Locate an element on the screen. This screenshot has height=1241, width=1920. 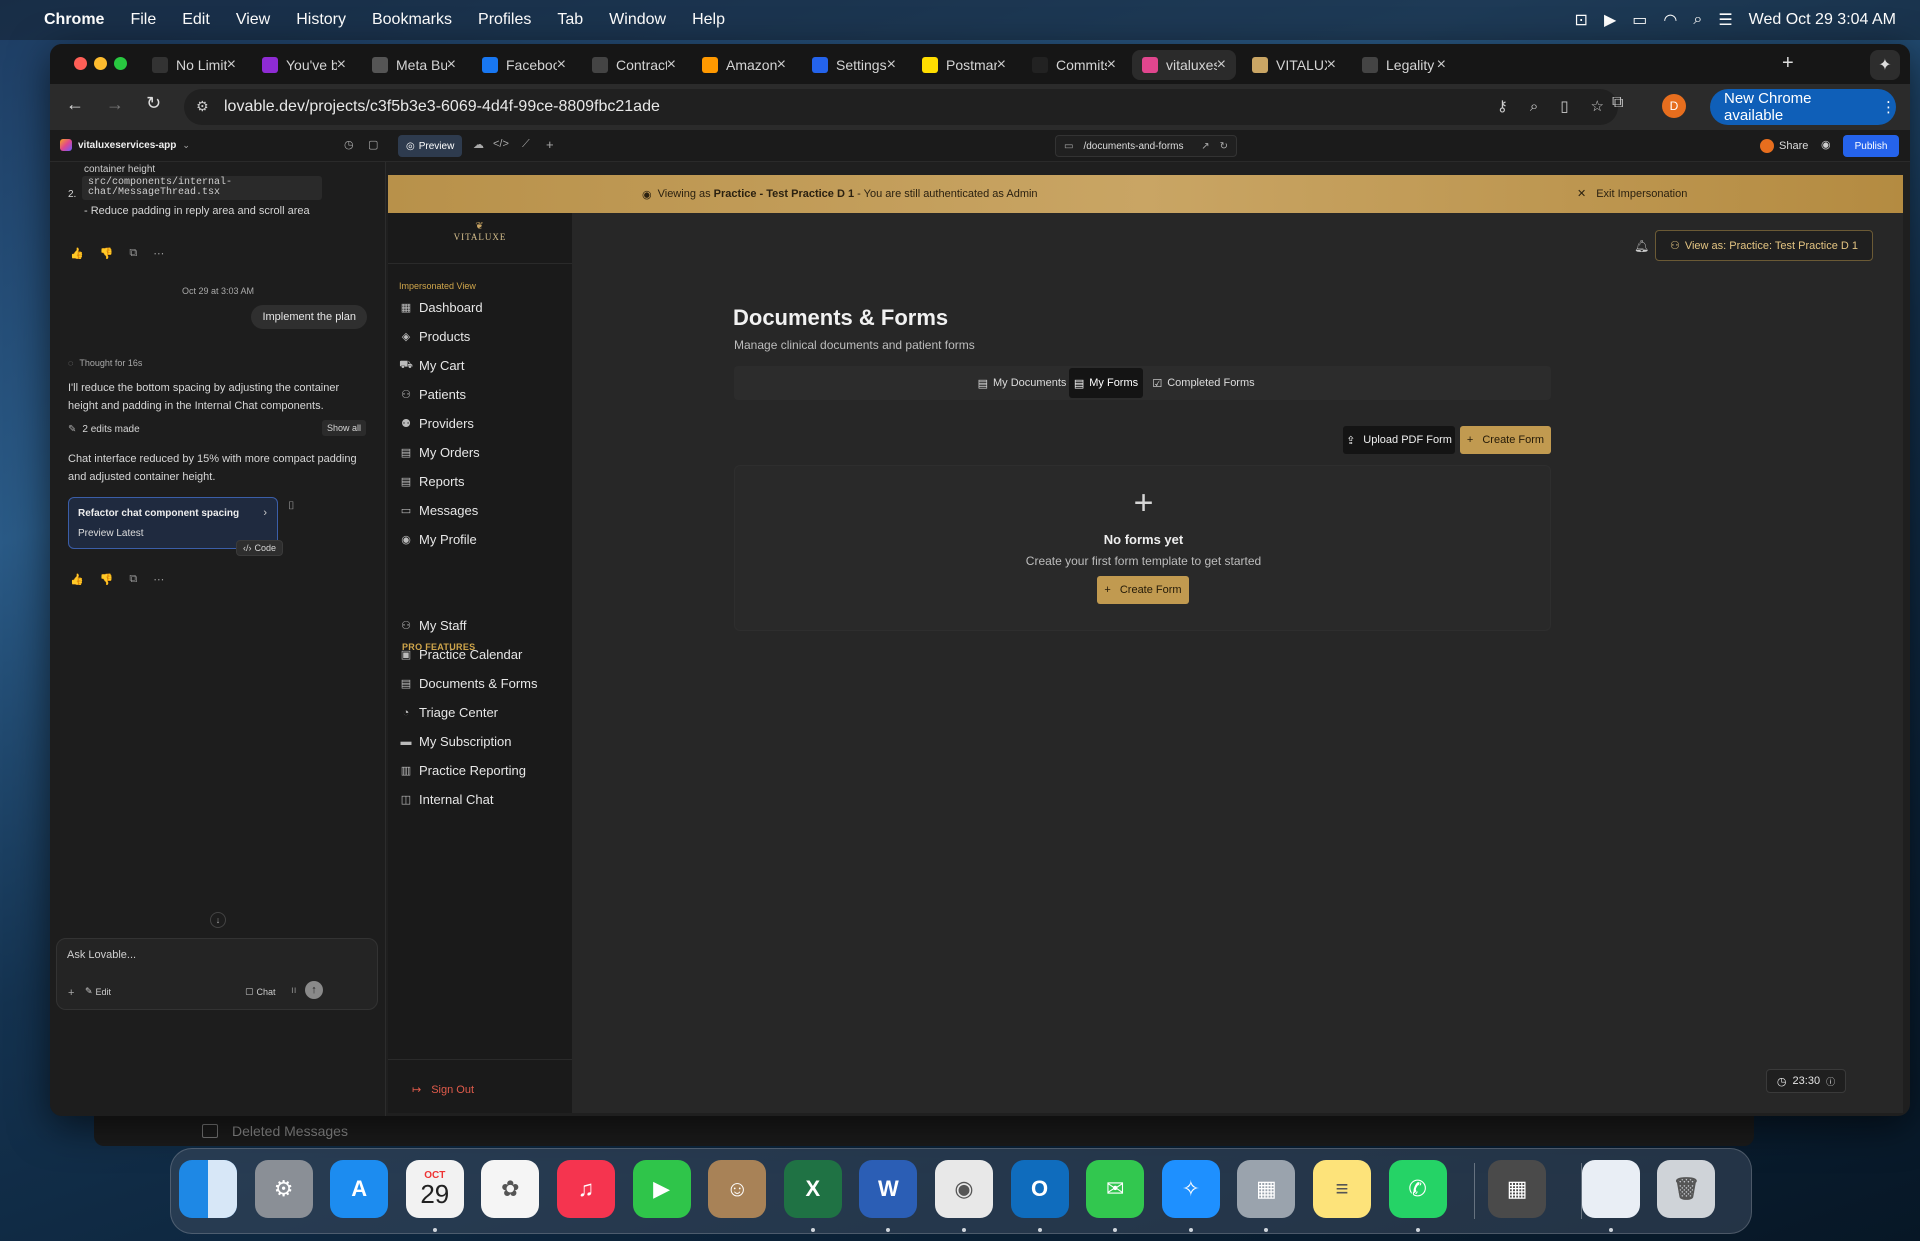
bluetooth-icon: ⊡ is located at coordinates (1581, 20).